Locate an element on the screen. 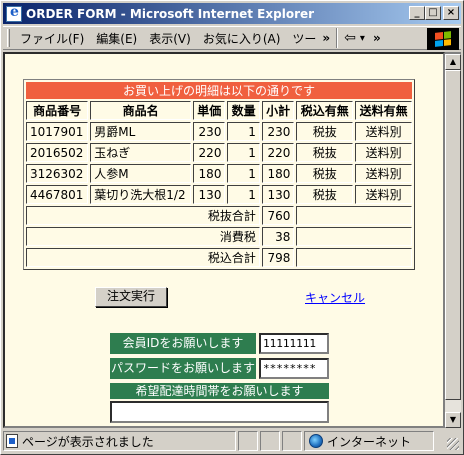 This screenshot has width=464, height=455. summary-row-pretax: 税抜合計 760 is located at coordinates (219, 215).